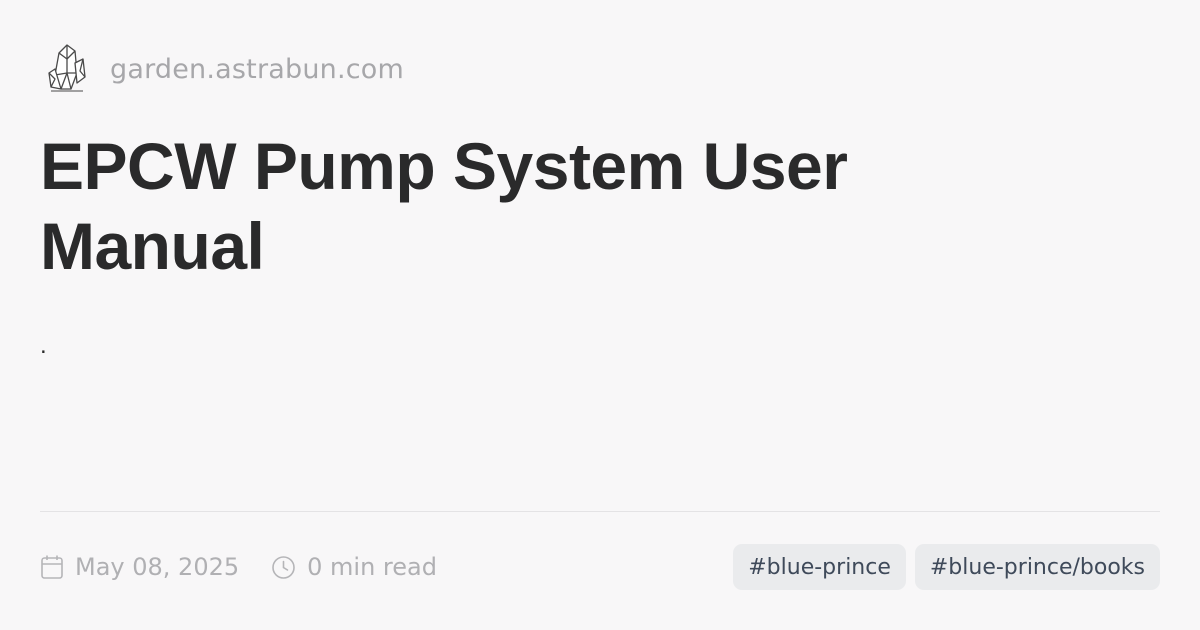  I want to click on divider, so click(600, 511).